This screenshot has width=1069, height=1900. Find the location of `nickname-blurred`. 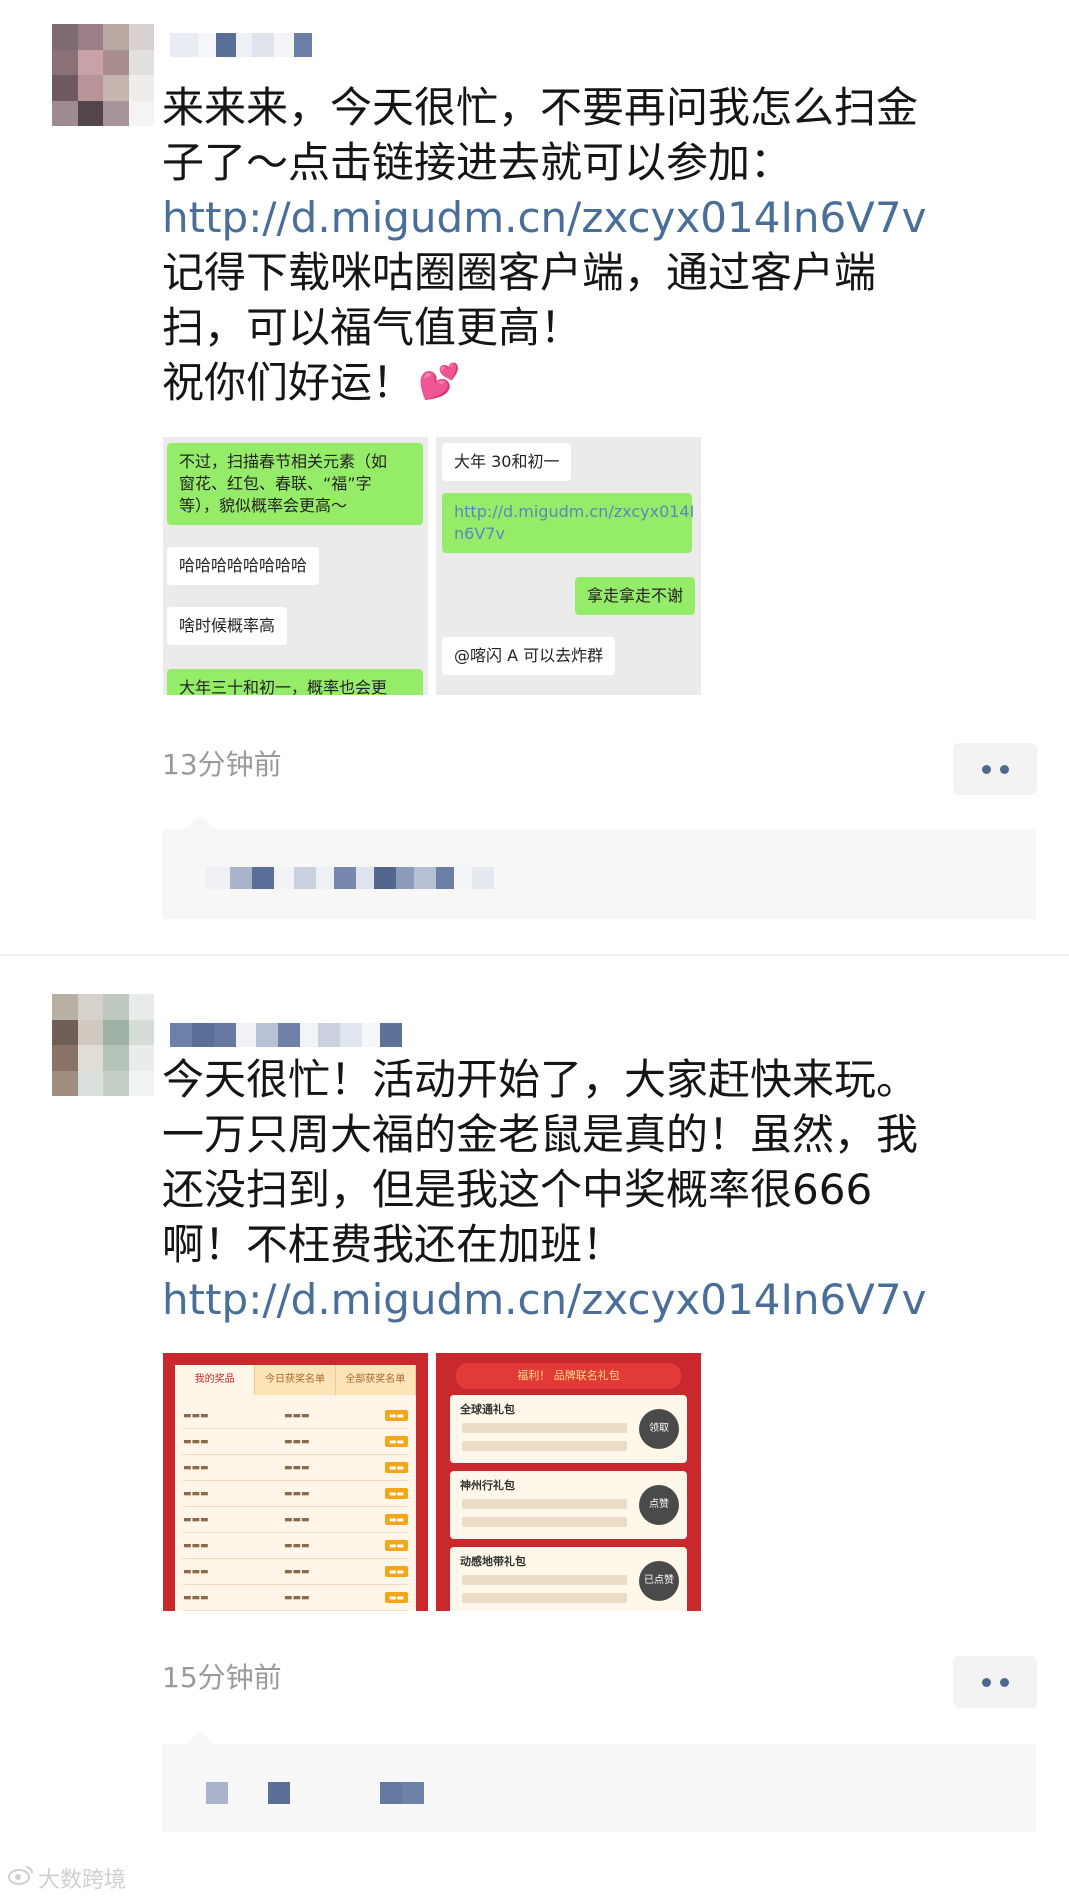

nickname-blurred is located at coordinates (241, 45).